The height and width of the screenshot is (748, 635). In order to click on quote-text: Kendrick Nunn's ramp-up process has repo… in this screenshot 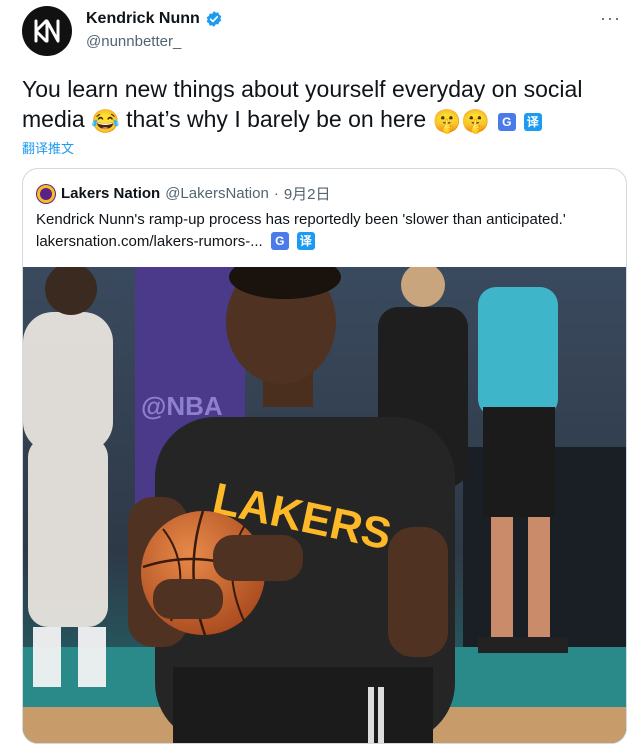, I will do `click(326, 231)`.